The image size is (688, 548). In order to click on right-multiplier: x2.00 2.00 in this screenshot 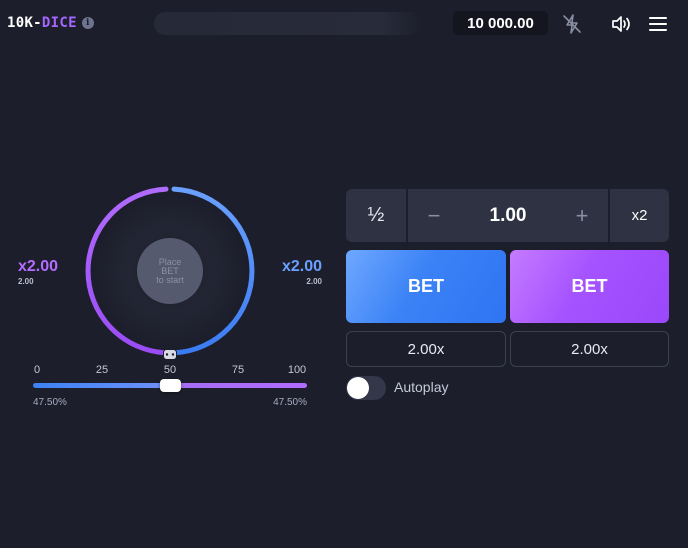, I will do `click(302, 272)`.